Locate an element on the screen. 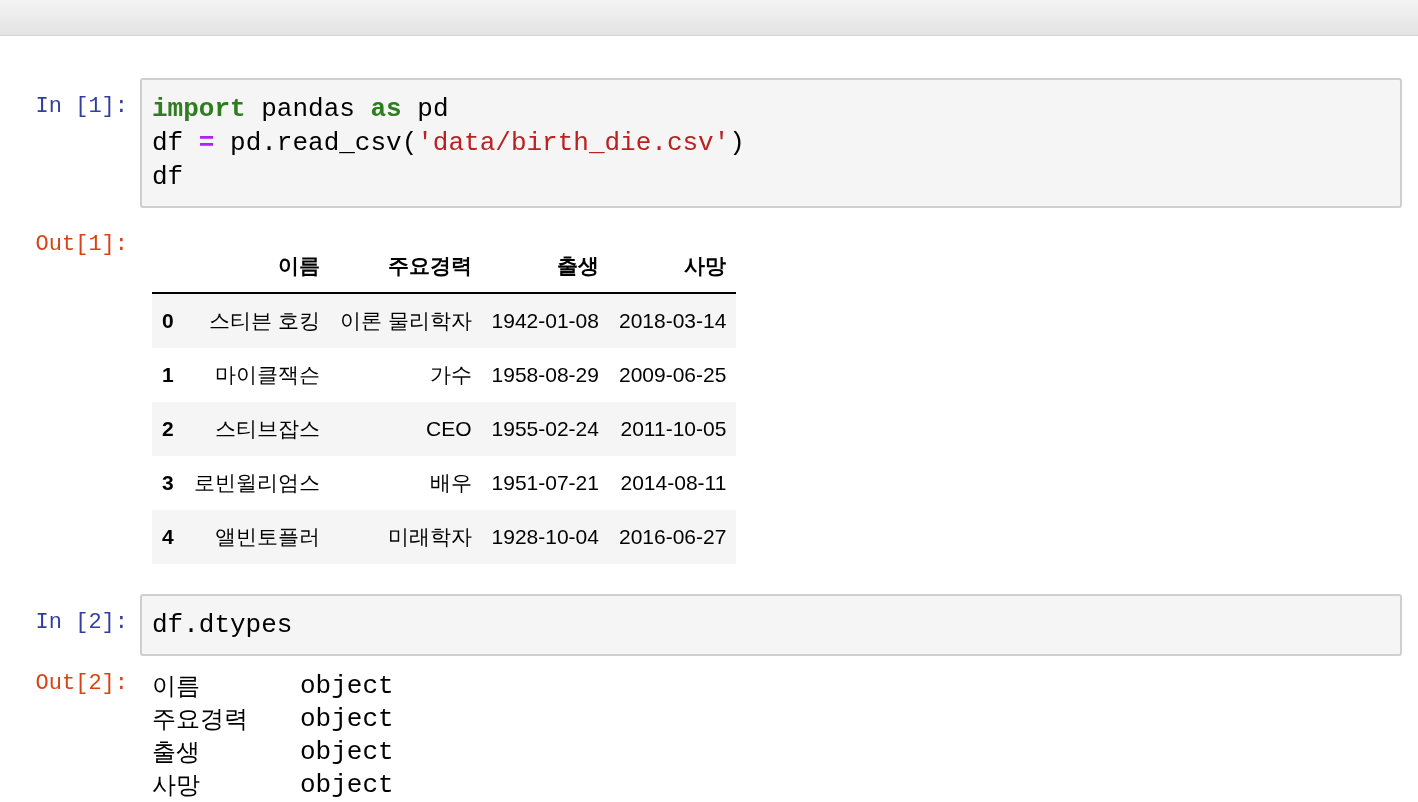 The image size is (1418, 802). output-prompt: Out[1]: is located at coordinates (82, 245).